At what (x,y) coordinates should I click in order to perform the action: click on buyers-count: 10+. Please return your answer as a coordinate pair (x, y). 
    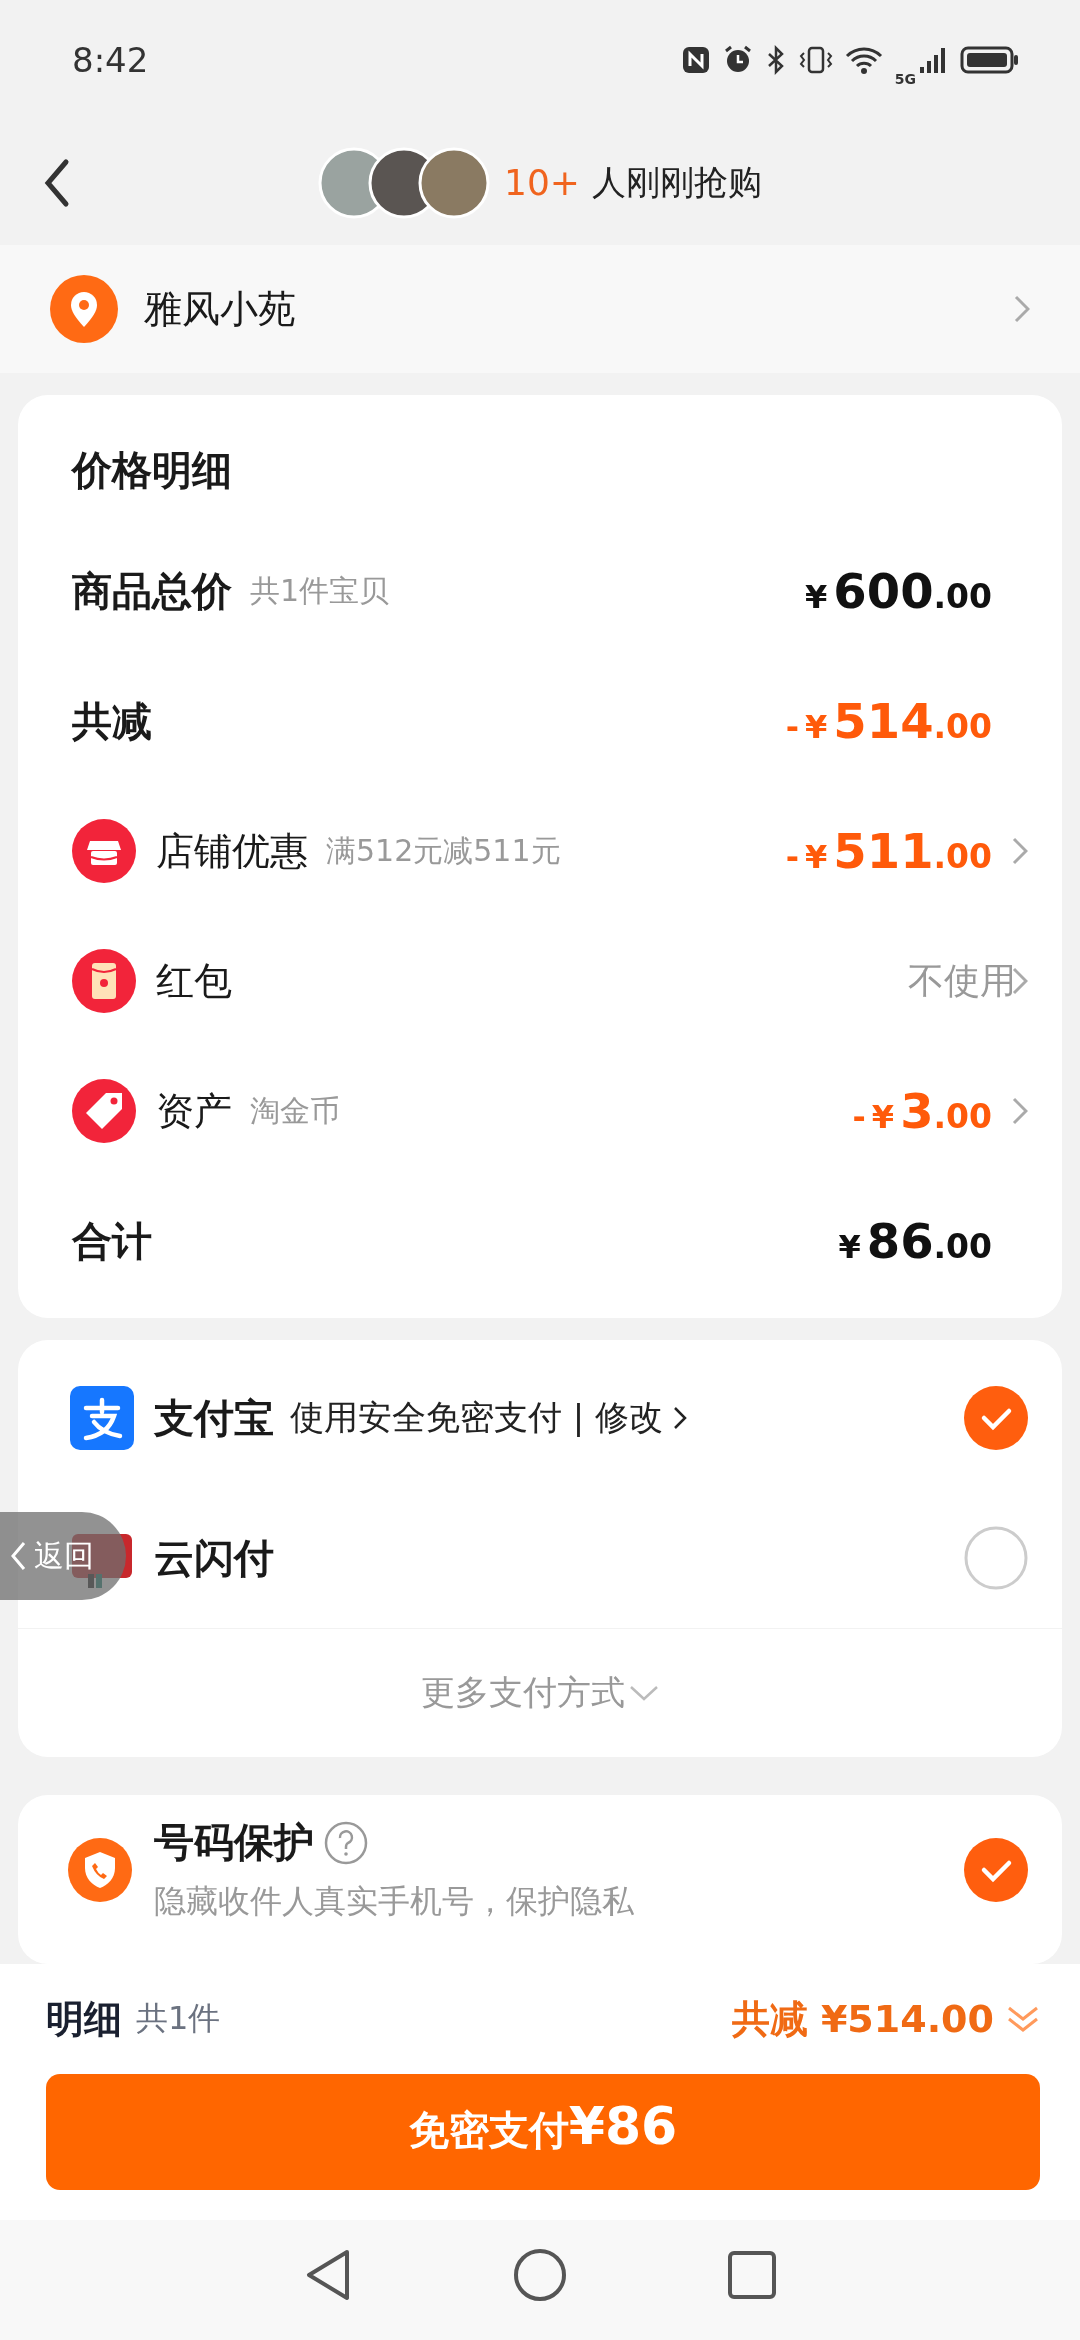
    Looking at the image, I should click on (542, 182).